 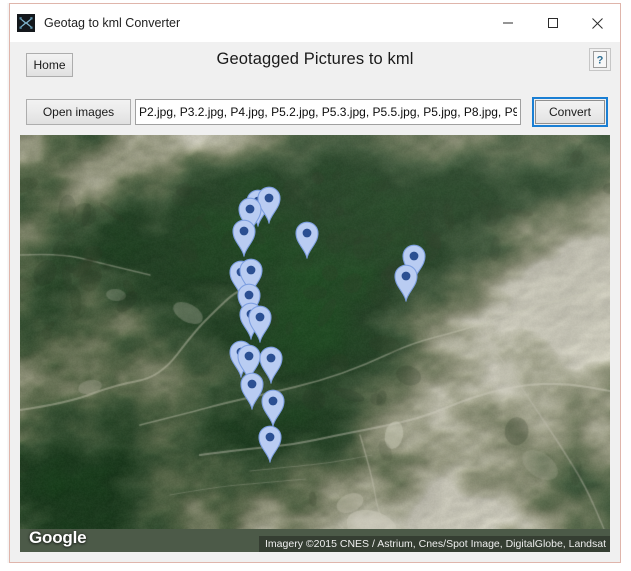 I want to click on maximize-icon, so click(x=552, y=23).